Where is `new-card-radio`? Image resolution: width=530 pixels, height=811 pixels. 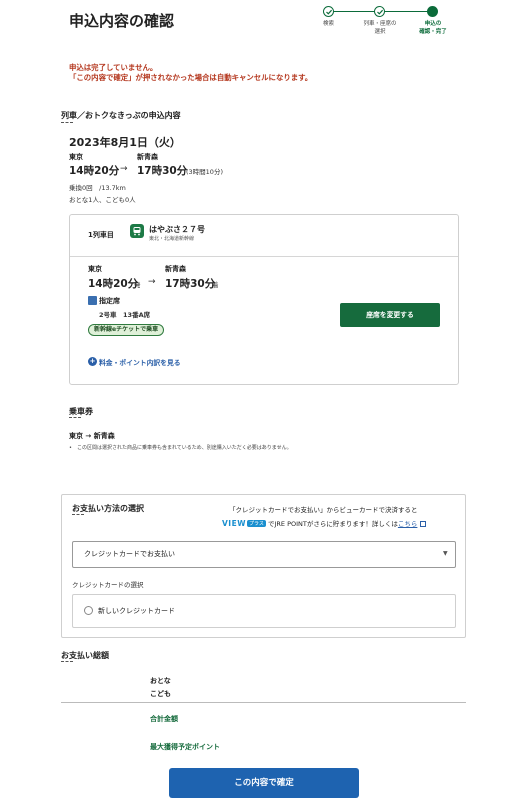 new-card-radio is located at coordinates (88, 610).